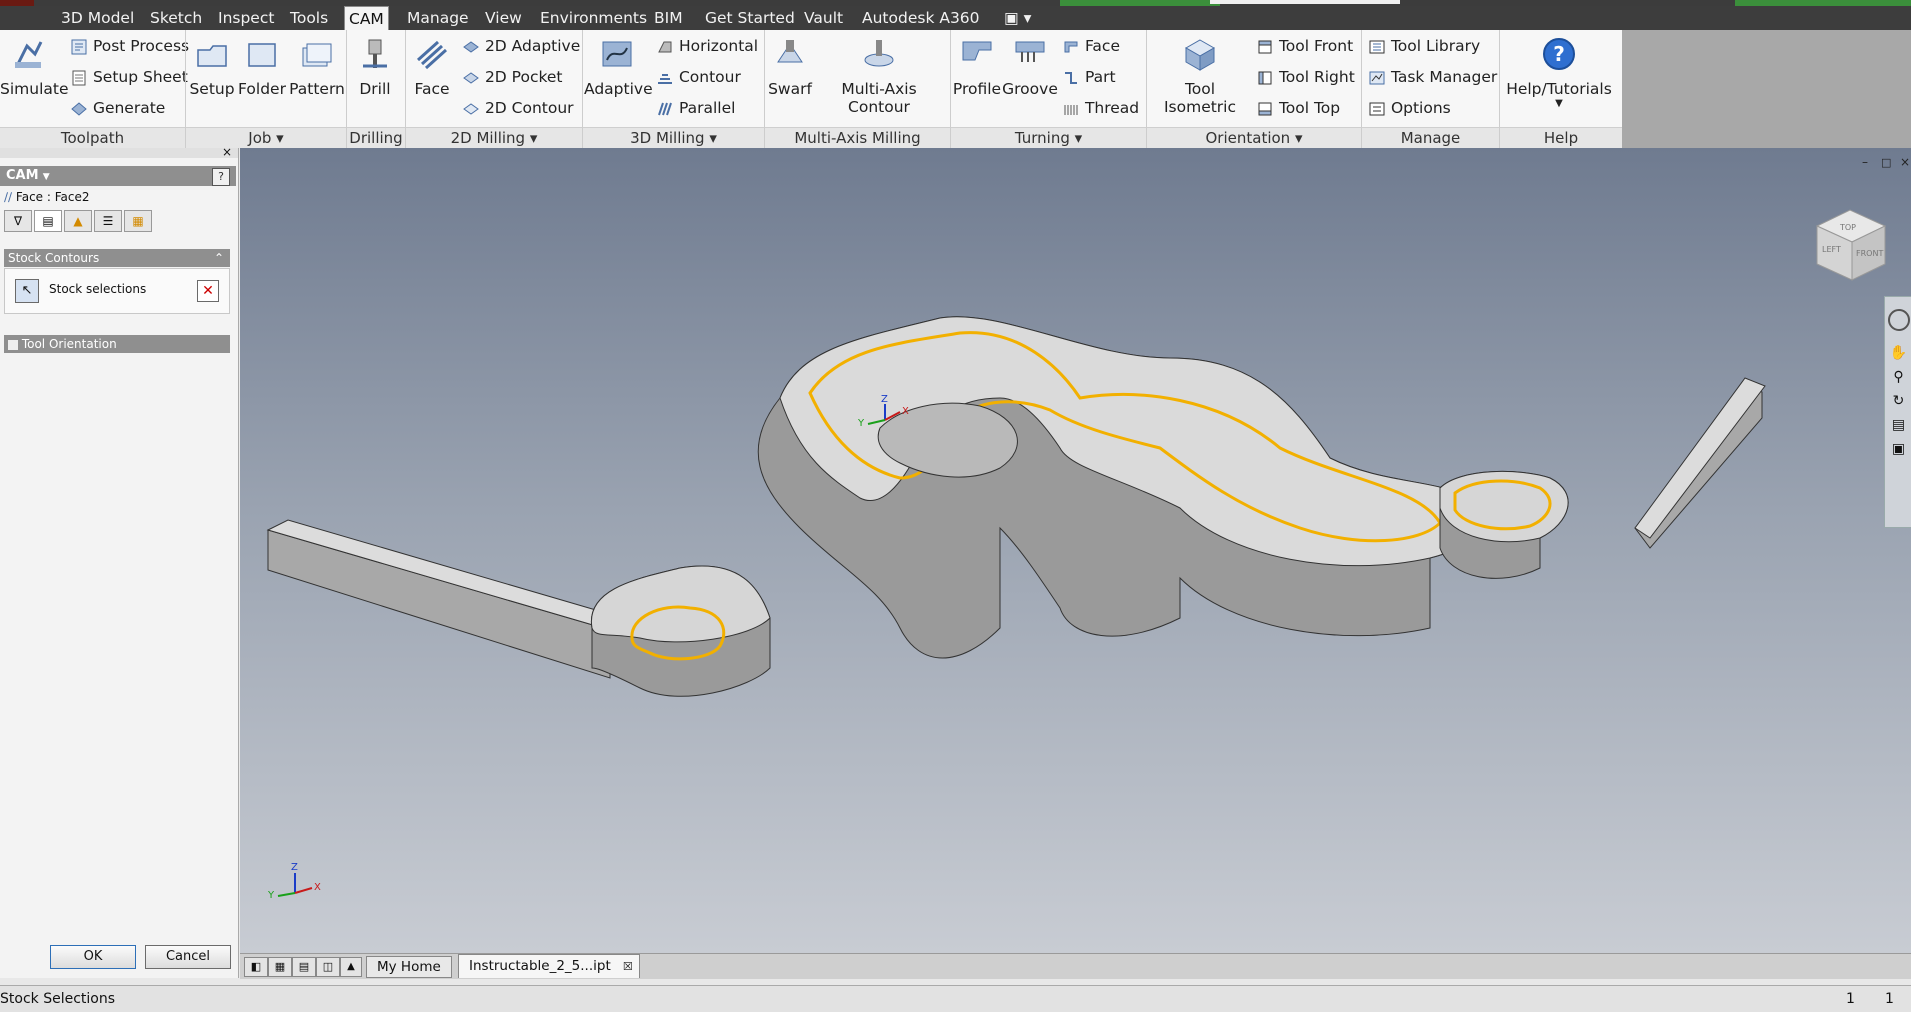  I want to click on tab-cam: CAM, so click(366, 18).